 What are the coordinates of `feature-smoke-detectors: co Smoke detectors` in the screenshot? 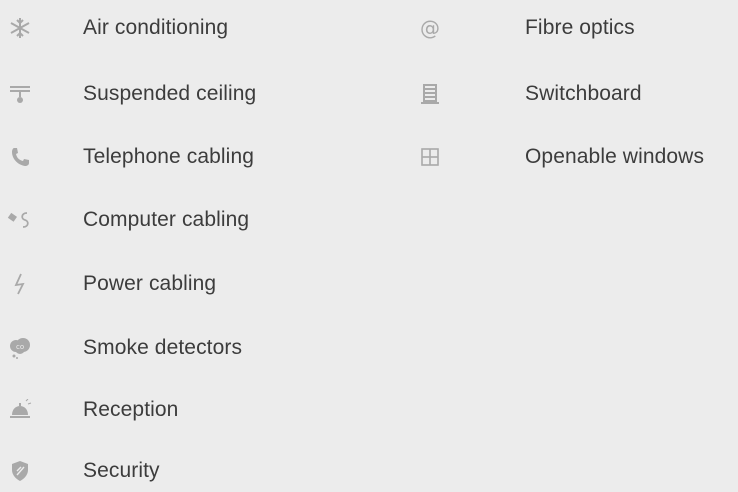 It's located at (121, 348).